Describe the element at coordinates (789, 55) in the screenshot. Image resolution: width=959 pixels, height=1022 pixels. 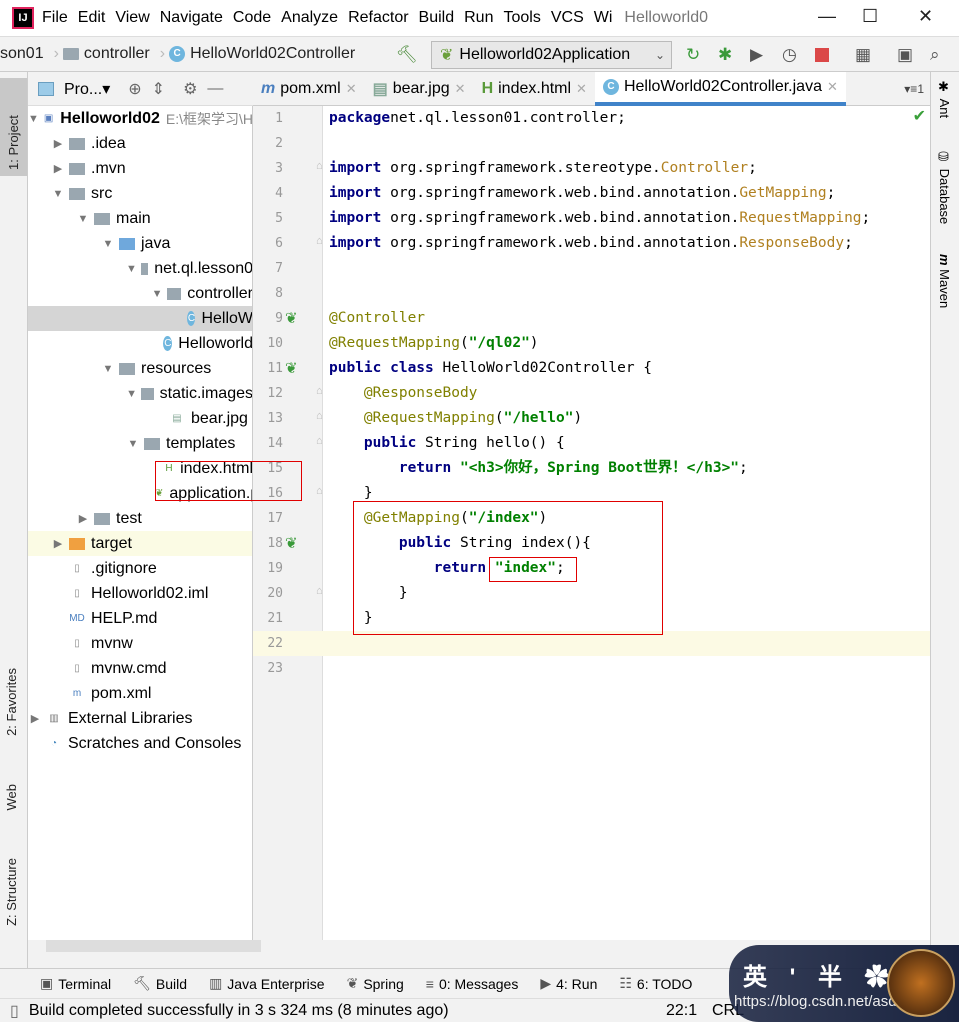
I see `profile-icon: ◷` at that location.